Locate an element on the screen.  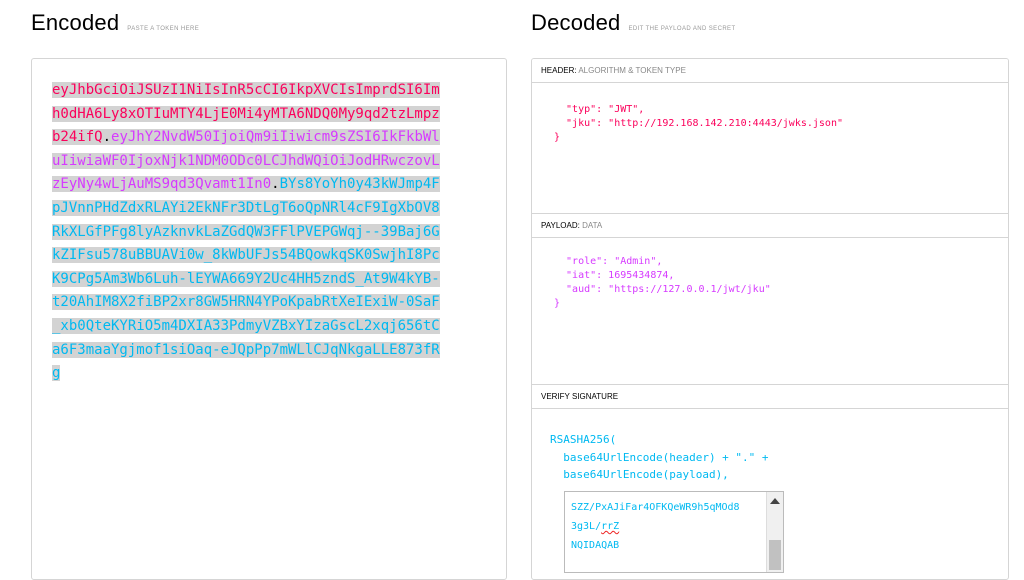
header-section-label: HEADER: ALGORITHM & TOKEN TYPE is located at coordinates (770, 71).